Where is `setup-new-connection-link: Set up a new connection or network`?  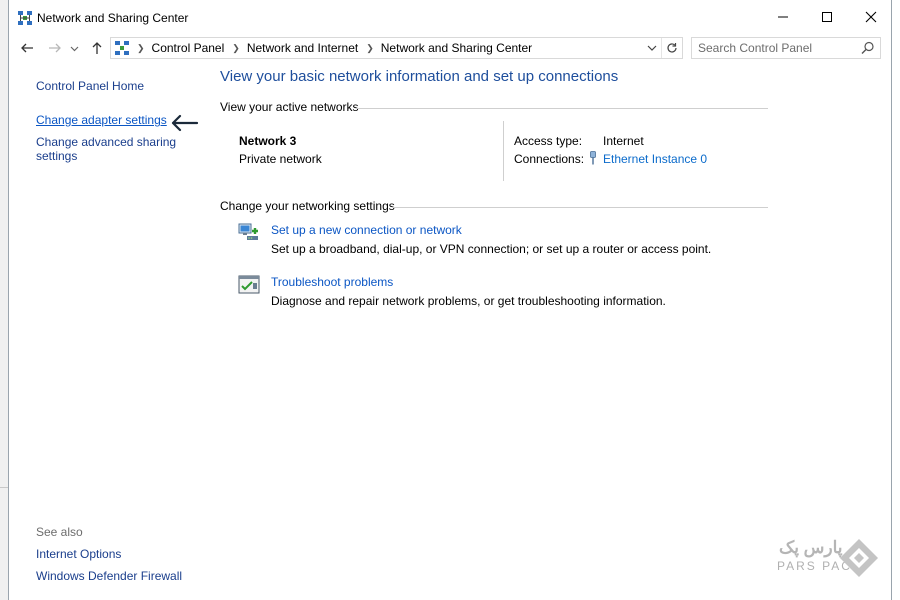 setup-new-connection-link: Set up a new connection or network is located at coordinates (366, 230).